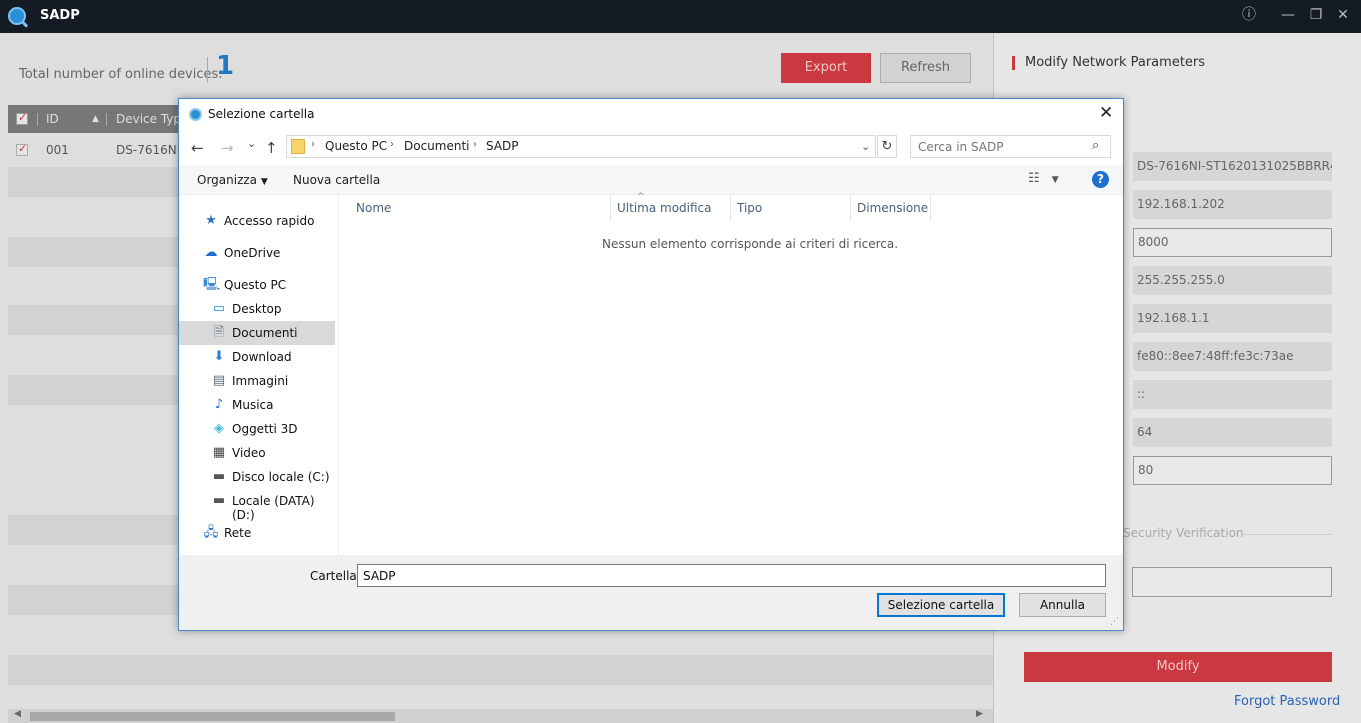 The height and width of the screenshot is (723, 1361). What do you see at coordinates (238, 533) in the screenshot?
I see `sidebar-item-label: Rete` at bounding box center [238, 533].